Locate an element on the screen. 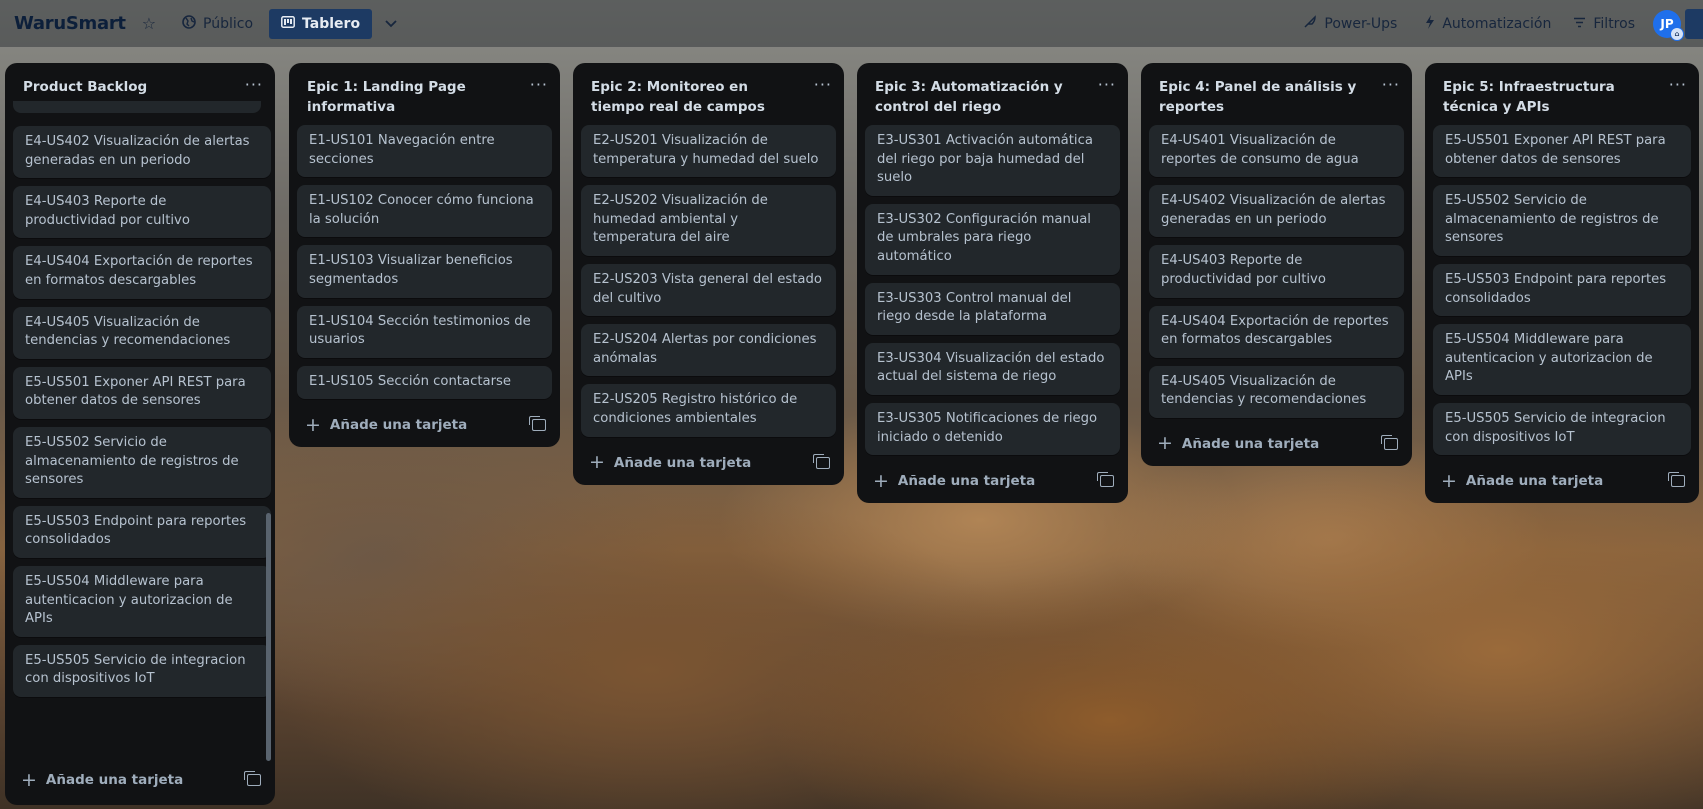  card-partial is located at coordinates (137, 107).